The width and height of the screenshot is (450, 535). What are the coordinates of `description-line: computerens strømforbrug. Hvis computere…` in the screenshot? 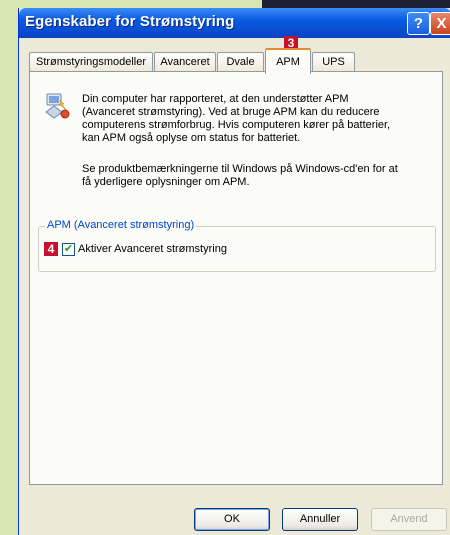 It's located at (236, 125).